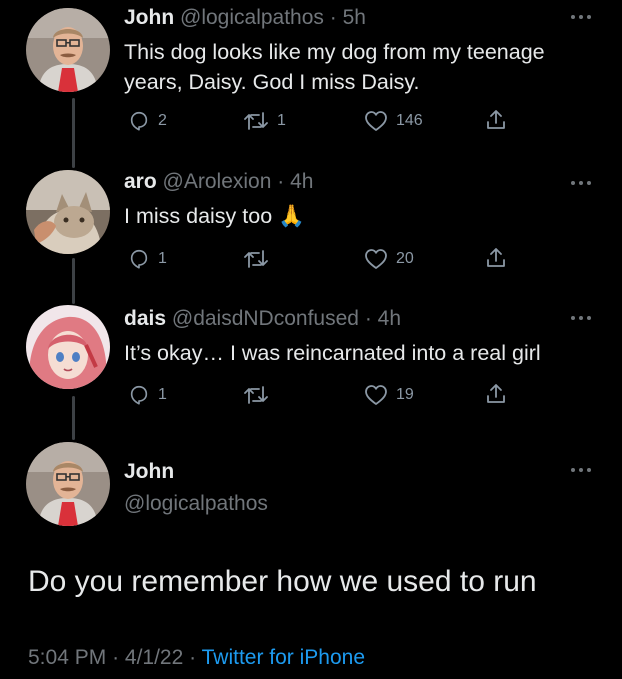  I want to click on retweet-button: 1, so click(264, 121).